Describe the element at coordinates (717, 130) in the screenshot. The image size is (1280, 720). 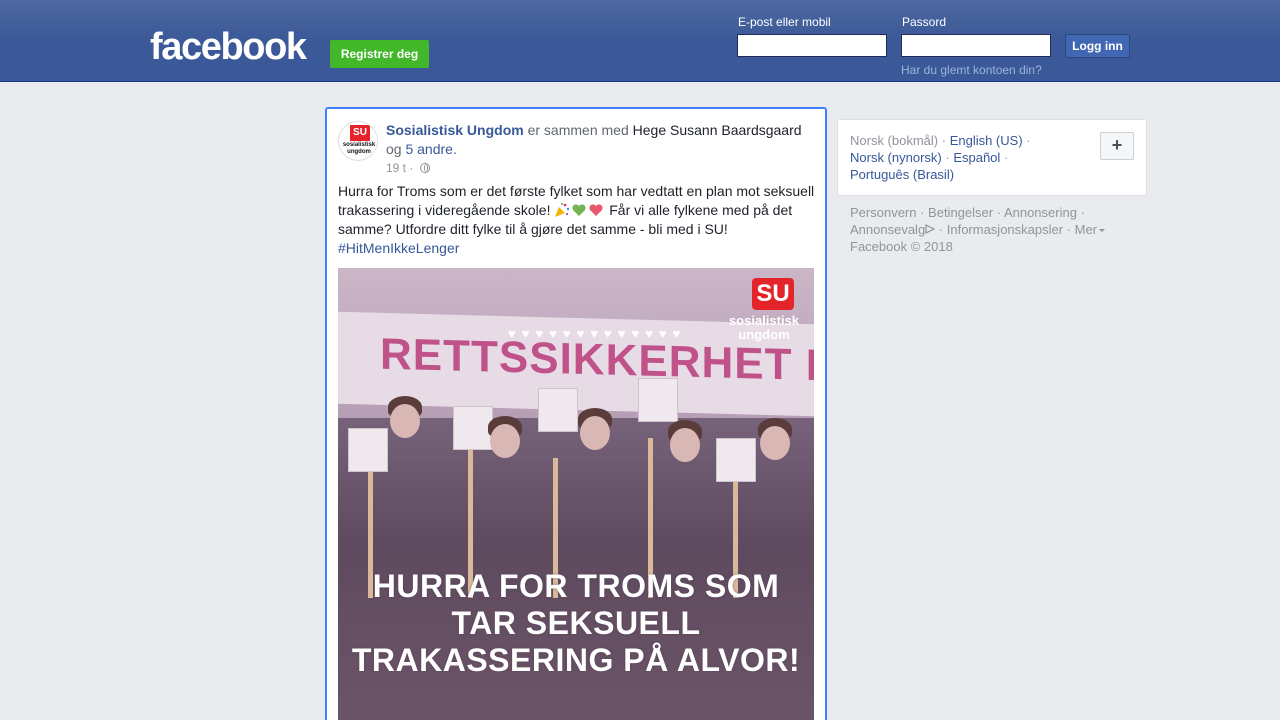
I see `tagged-person-link: Hege Susann Baardsgaard` at that location.